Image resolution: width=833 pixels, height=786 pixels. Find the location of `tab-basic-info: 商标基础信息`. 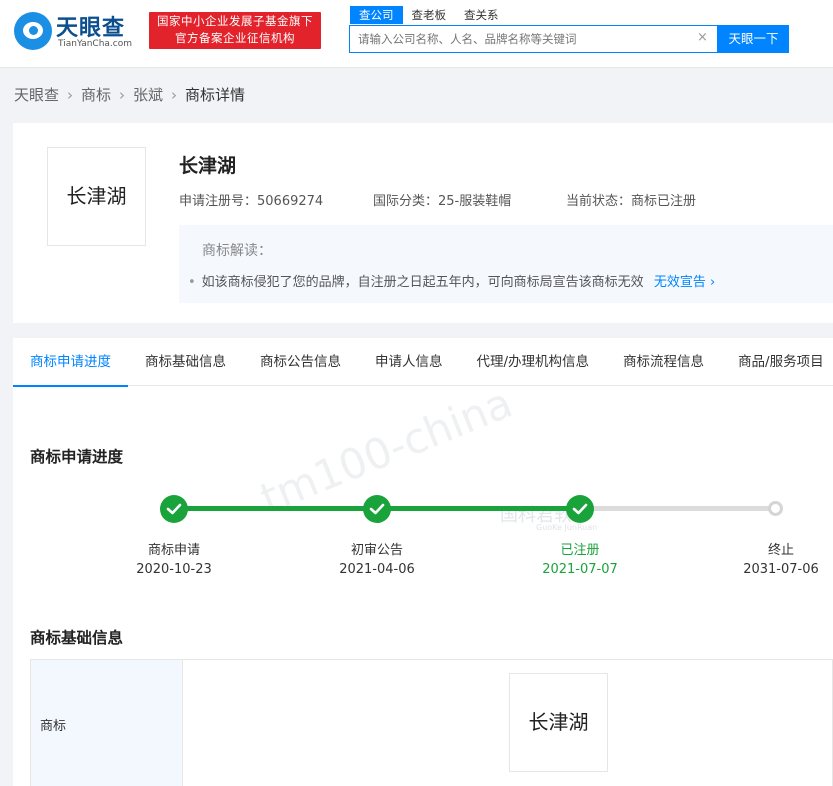

tab-basic-info: 商标基础信息 is located at coordinates (185, 362).